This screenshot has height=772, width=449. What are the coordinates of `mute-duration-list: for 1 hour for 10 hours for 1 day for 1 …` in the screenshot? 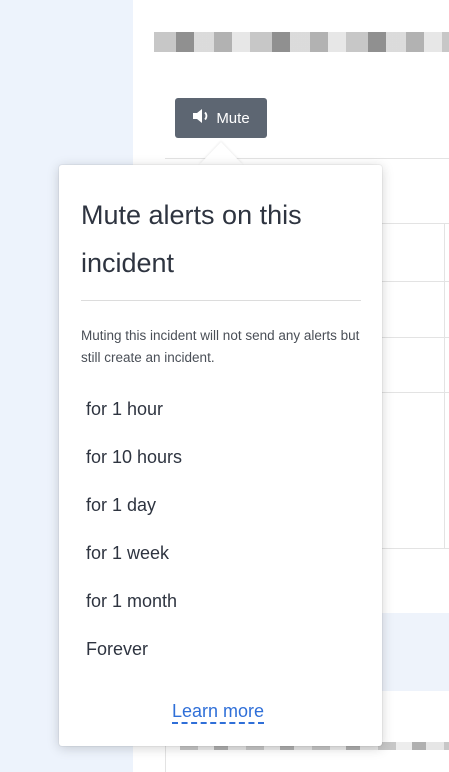 It's located at (134, 541).